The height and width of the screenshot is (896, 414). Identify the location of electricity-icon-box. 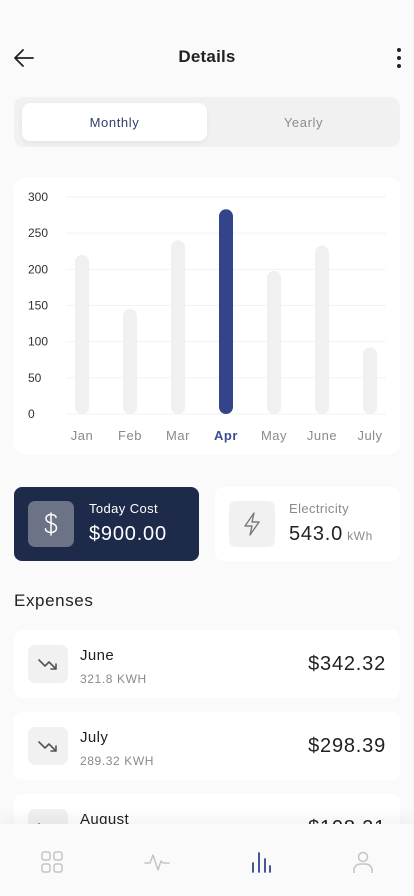
(252, 524).